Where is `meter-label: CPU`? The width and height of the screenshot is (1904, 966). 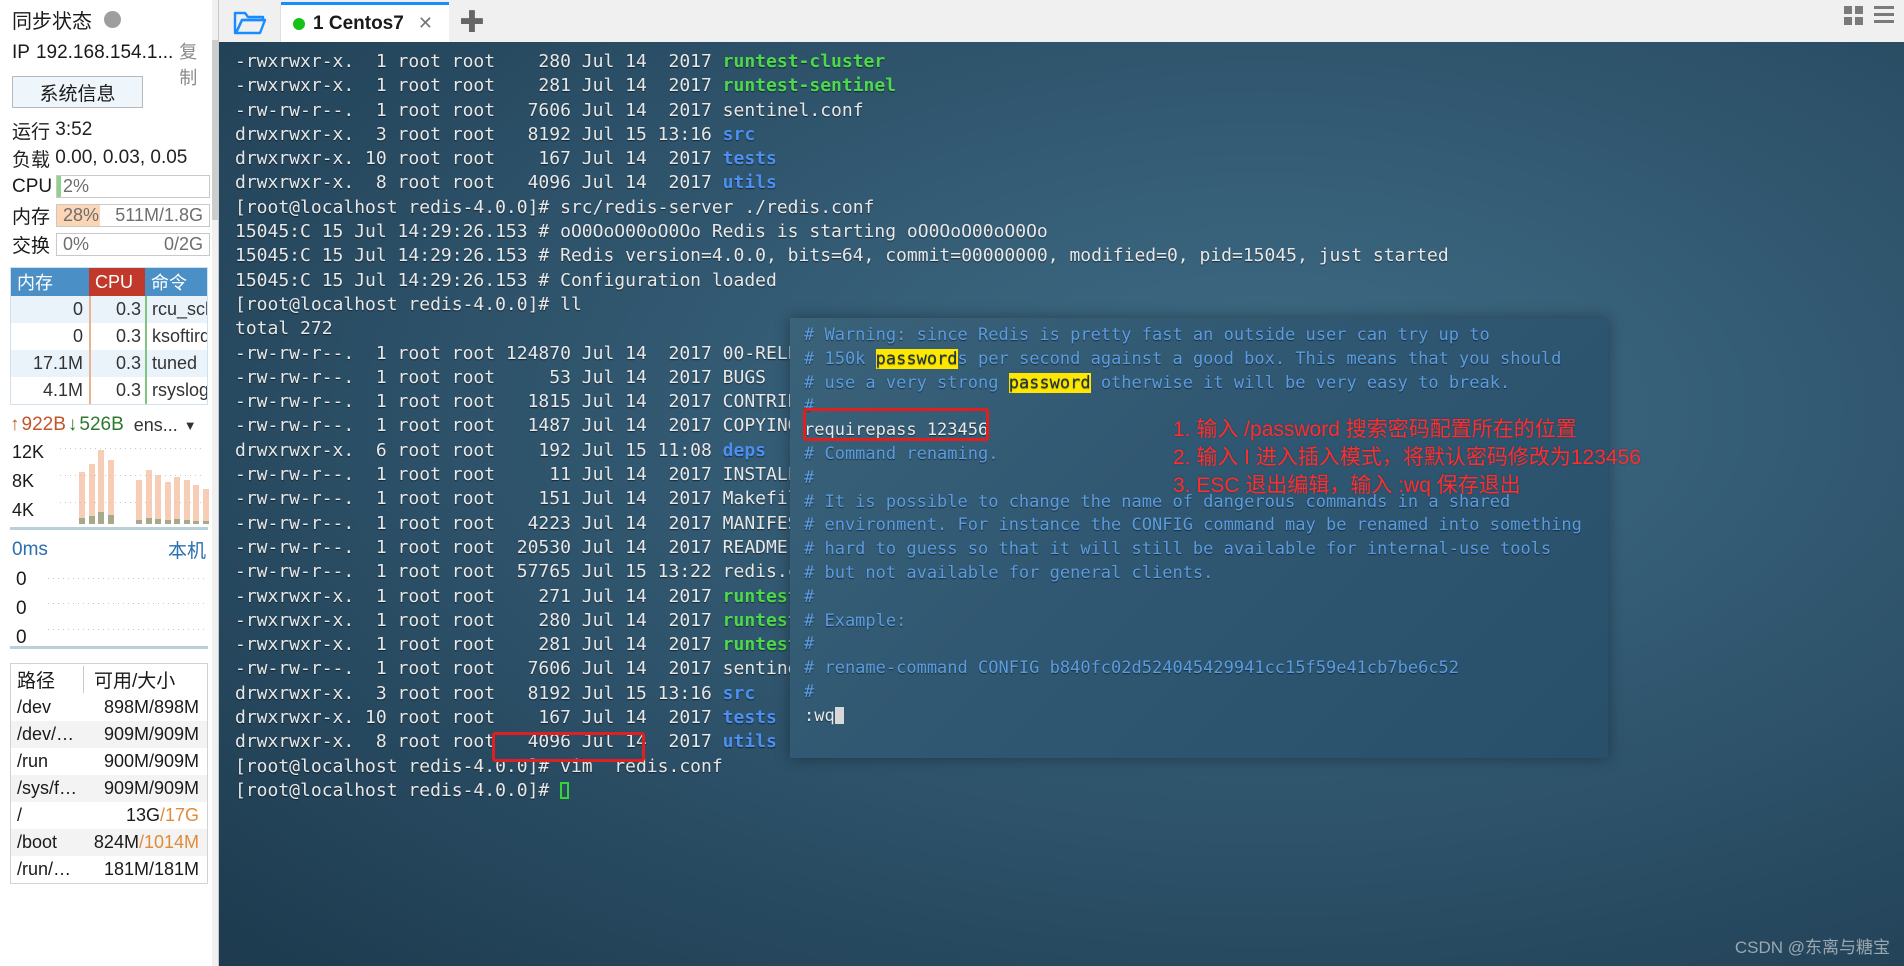 meter-label: CPU is located at coordinates (32, 186).